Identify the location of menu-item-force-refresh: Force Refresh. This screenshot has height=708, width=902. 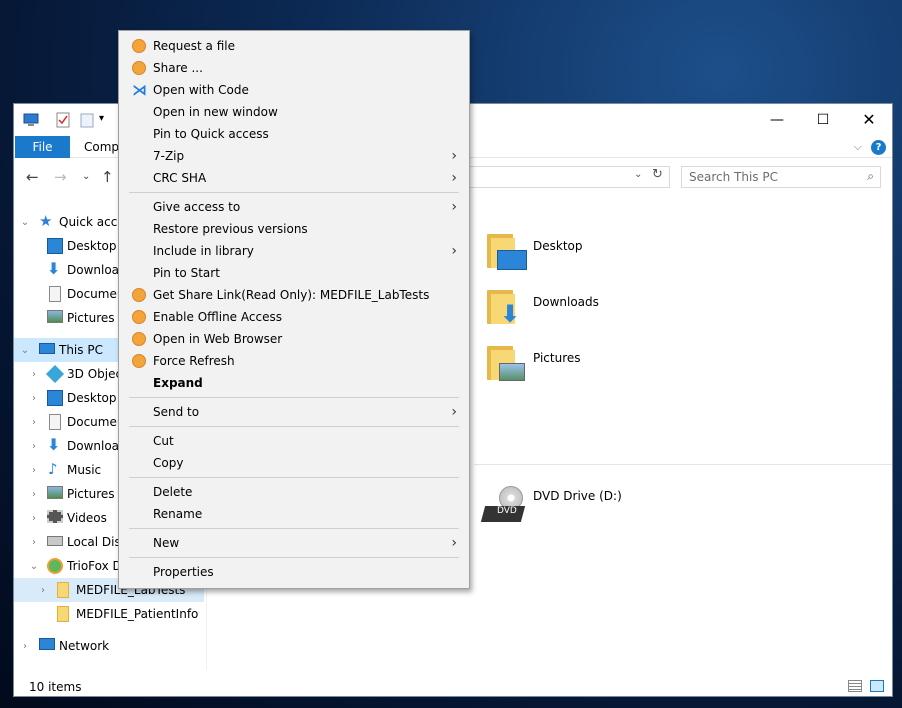
(294, 361).